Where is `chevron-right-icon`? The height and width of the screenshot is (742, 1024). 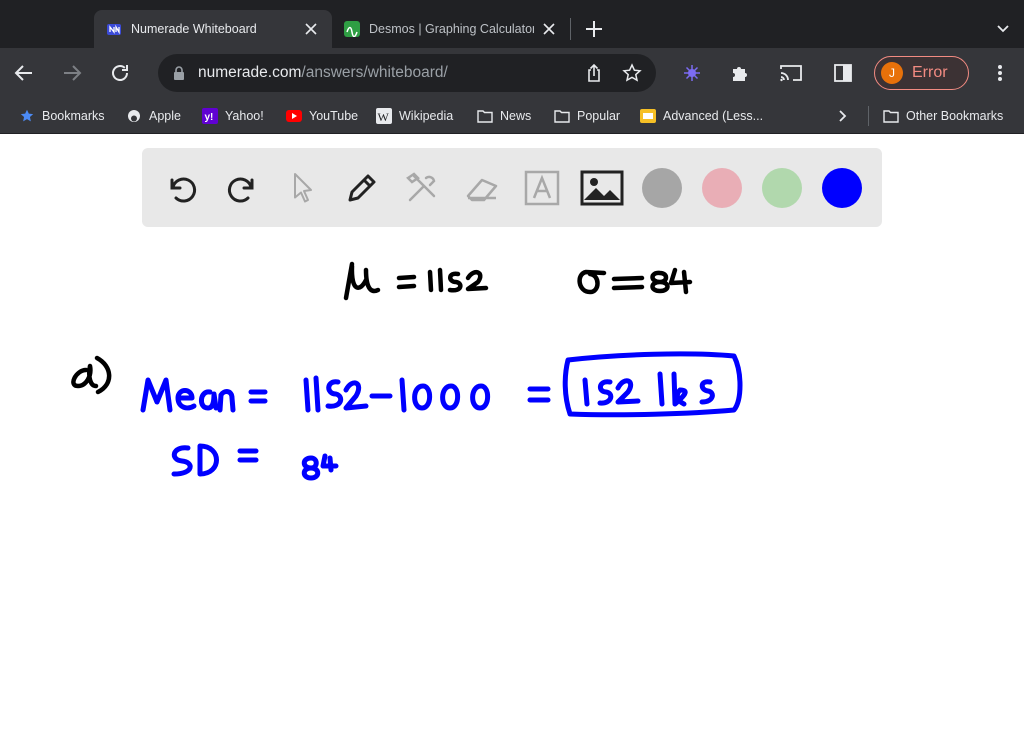
chevron-right-icon is located at coordinates (842, 116).